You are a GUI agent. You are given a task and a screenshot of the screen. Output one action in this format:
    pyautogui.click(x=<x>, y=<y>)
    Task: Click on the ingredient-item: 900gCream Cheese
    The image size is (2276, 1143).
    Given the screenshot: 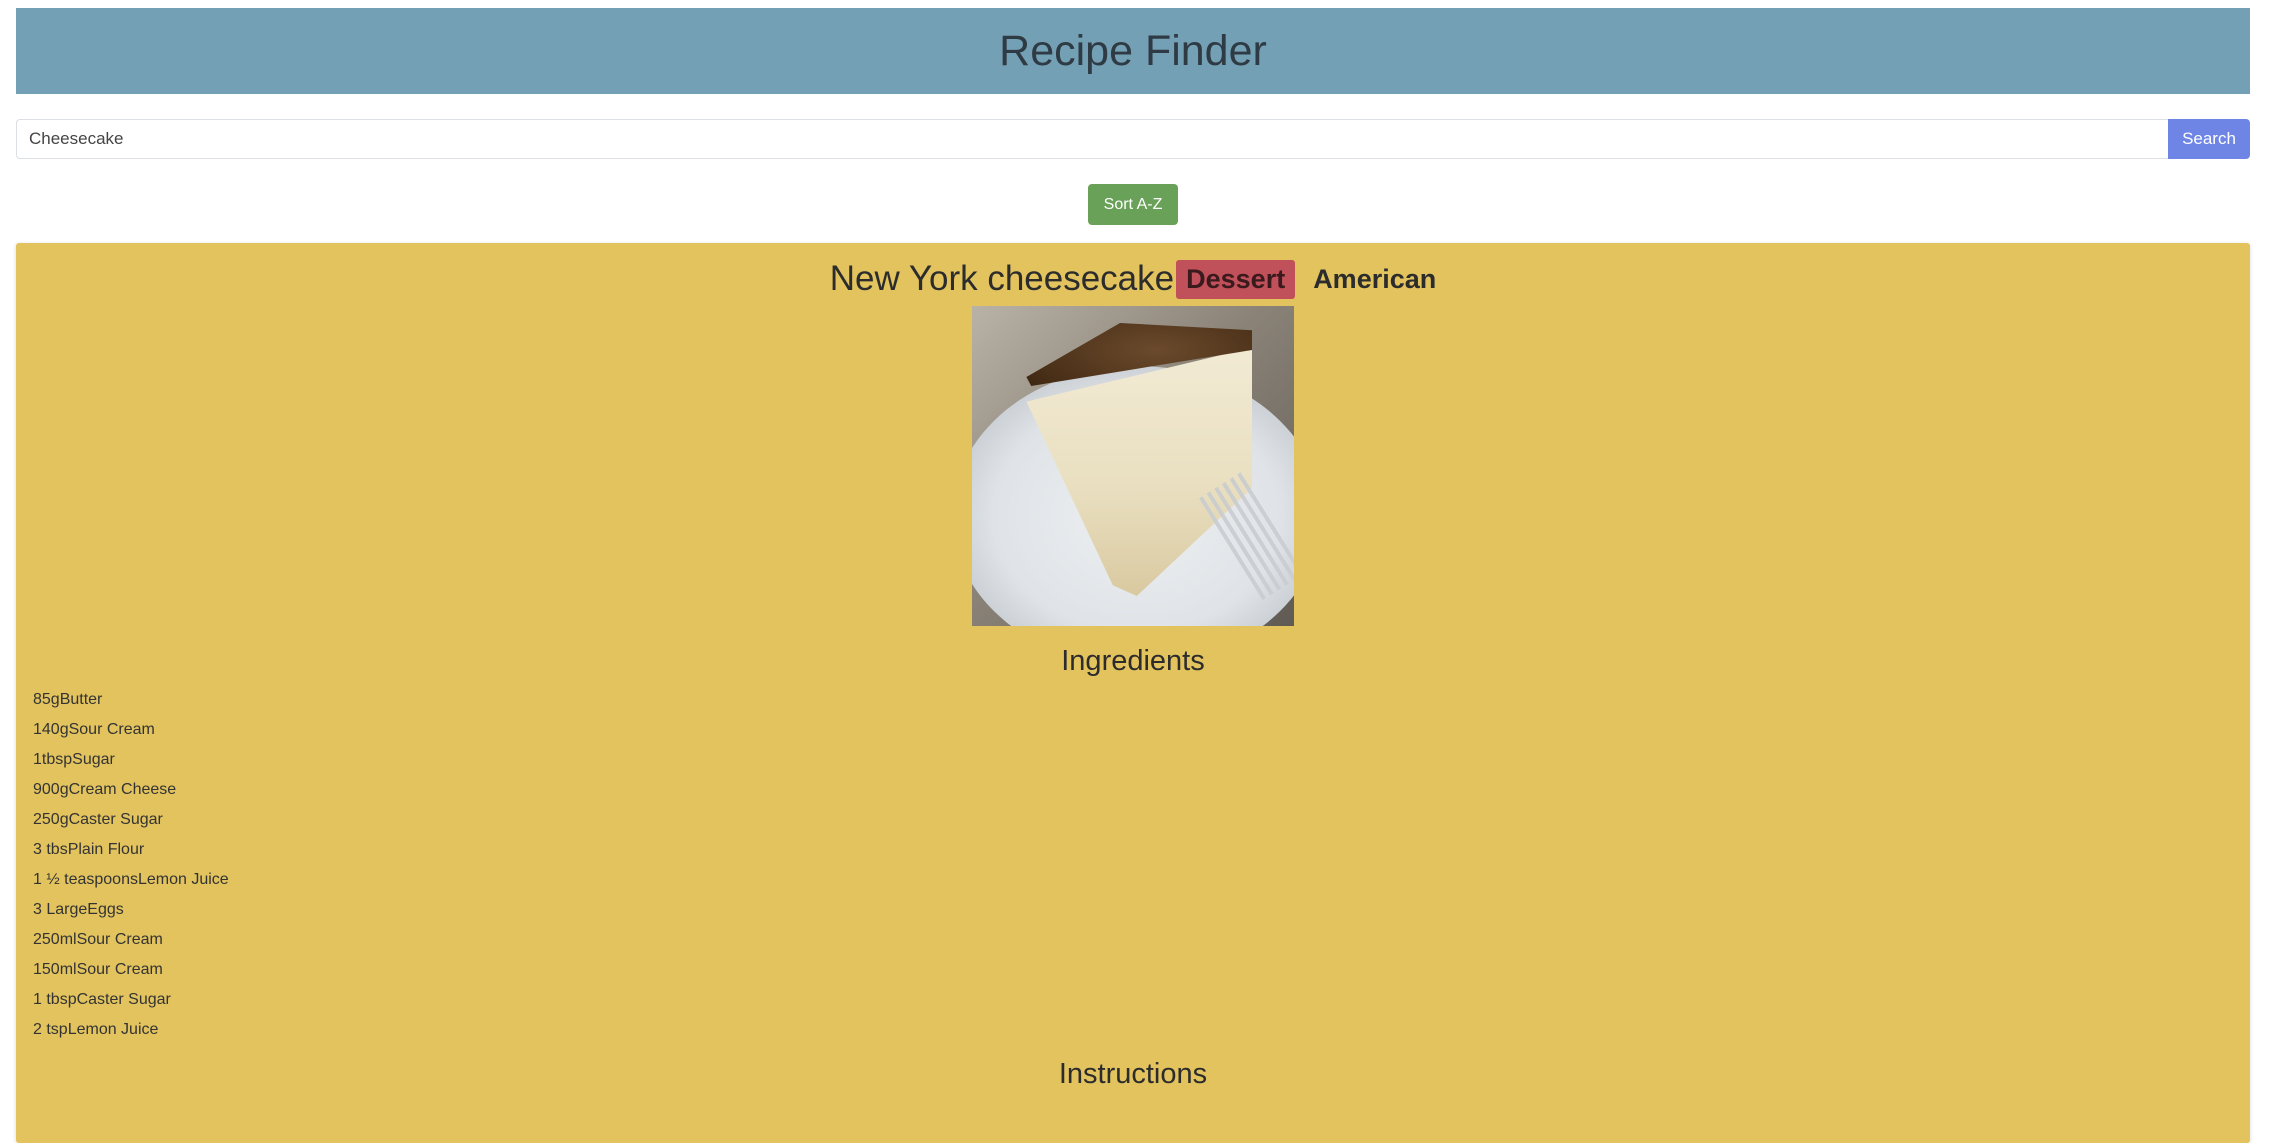 What is the action you would take?
    pyautogui.click(x=105, y=789)
    